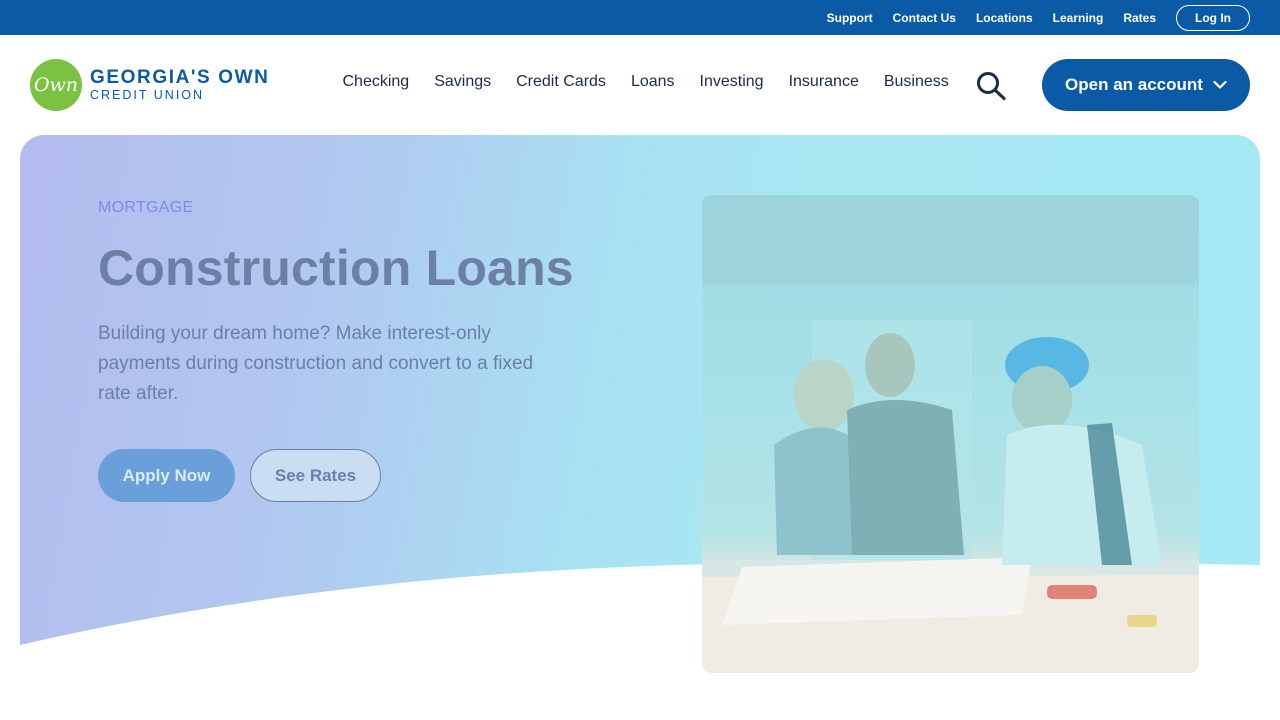 The width and height of the screenshot is (1280, 720). Describe the element at coordinates (180, 77) in the screenshot. I see `logo-name: GEORGIA'S OWN` at that location.